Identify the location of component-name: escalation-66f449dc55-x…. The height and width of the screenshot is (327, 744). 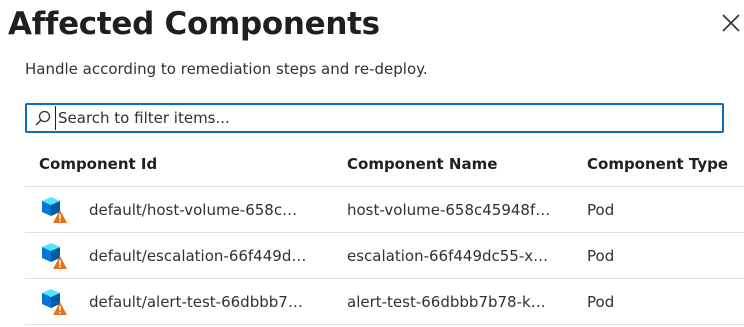
(448, 255).